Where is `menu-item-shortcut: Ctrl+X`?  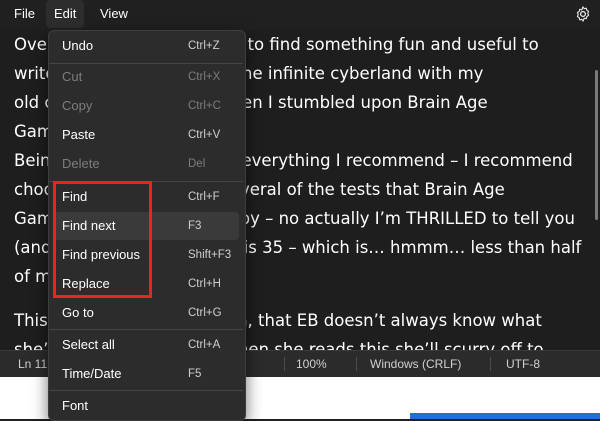 menu-item-shortcut: Ctrl+X is located at coordinates (204, 77).